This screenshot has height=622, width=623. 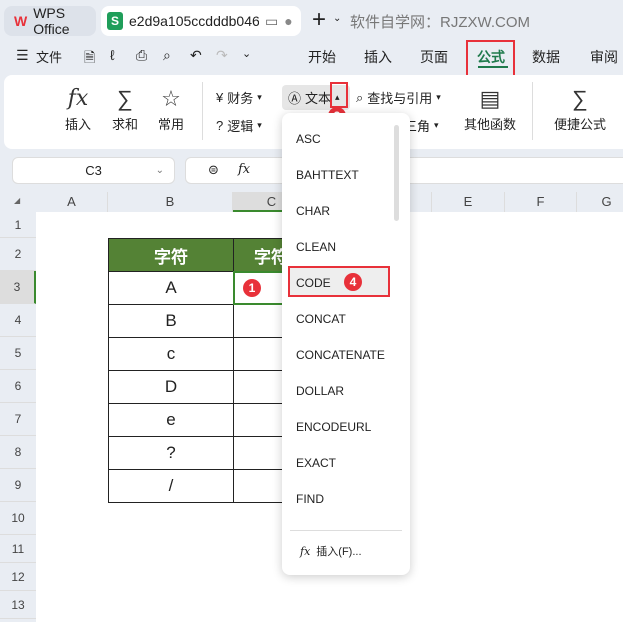 I want to click on row-header: 6, so click(x=18, y=386).